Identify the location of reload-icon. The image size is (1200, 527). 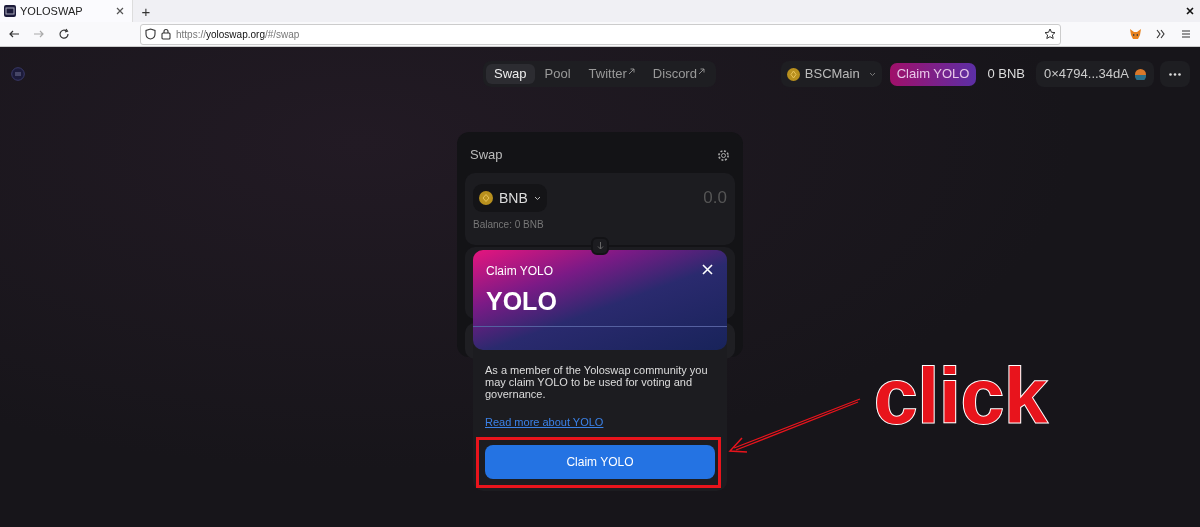
(64, 34).